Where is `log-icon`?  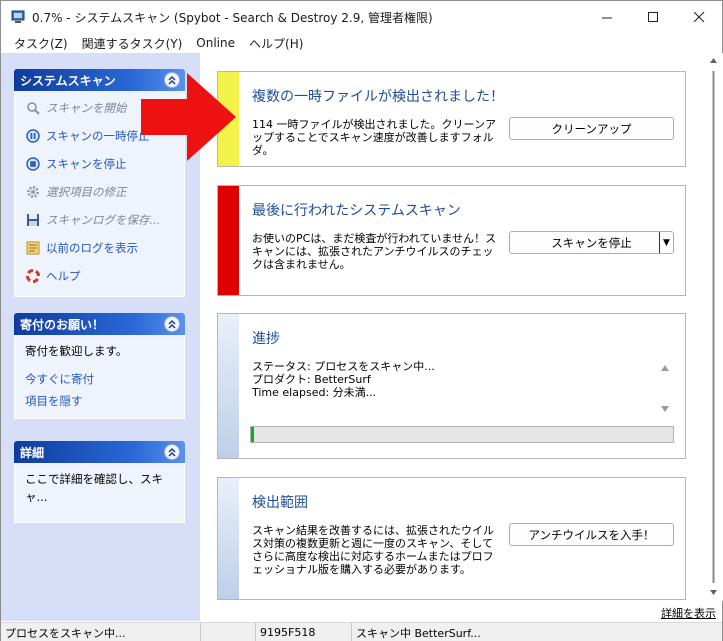
log-icon is located at coordinates (33, 248).